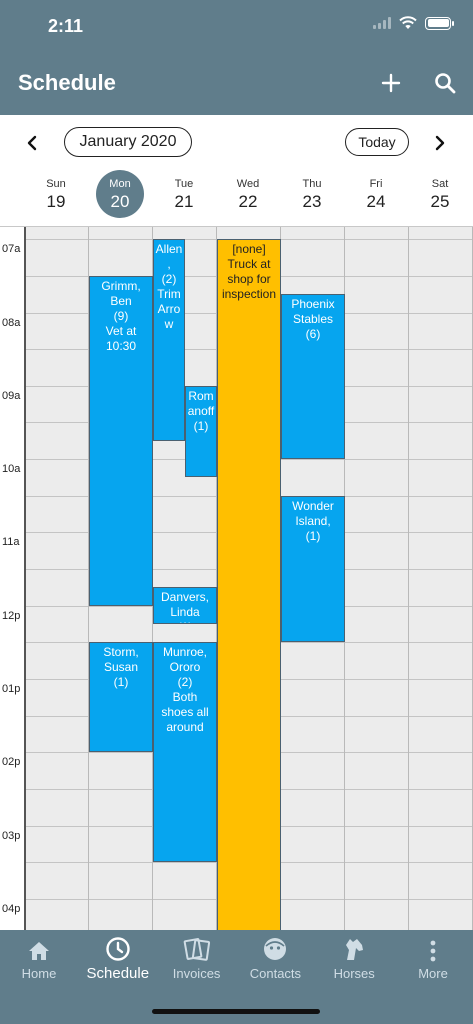  I want to click on nav-horses: Horses, so click(354, 960).